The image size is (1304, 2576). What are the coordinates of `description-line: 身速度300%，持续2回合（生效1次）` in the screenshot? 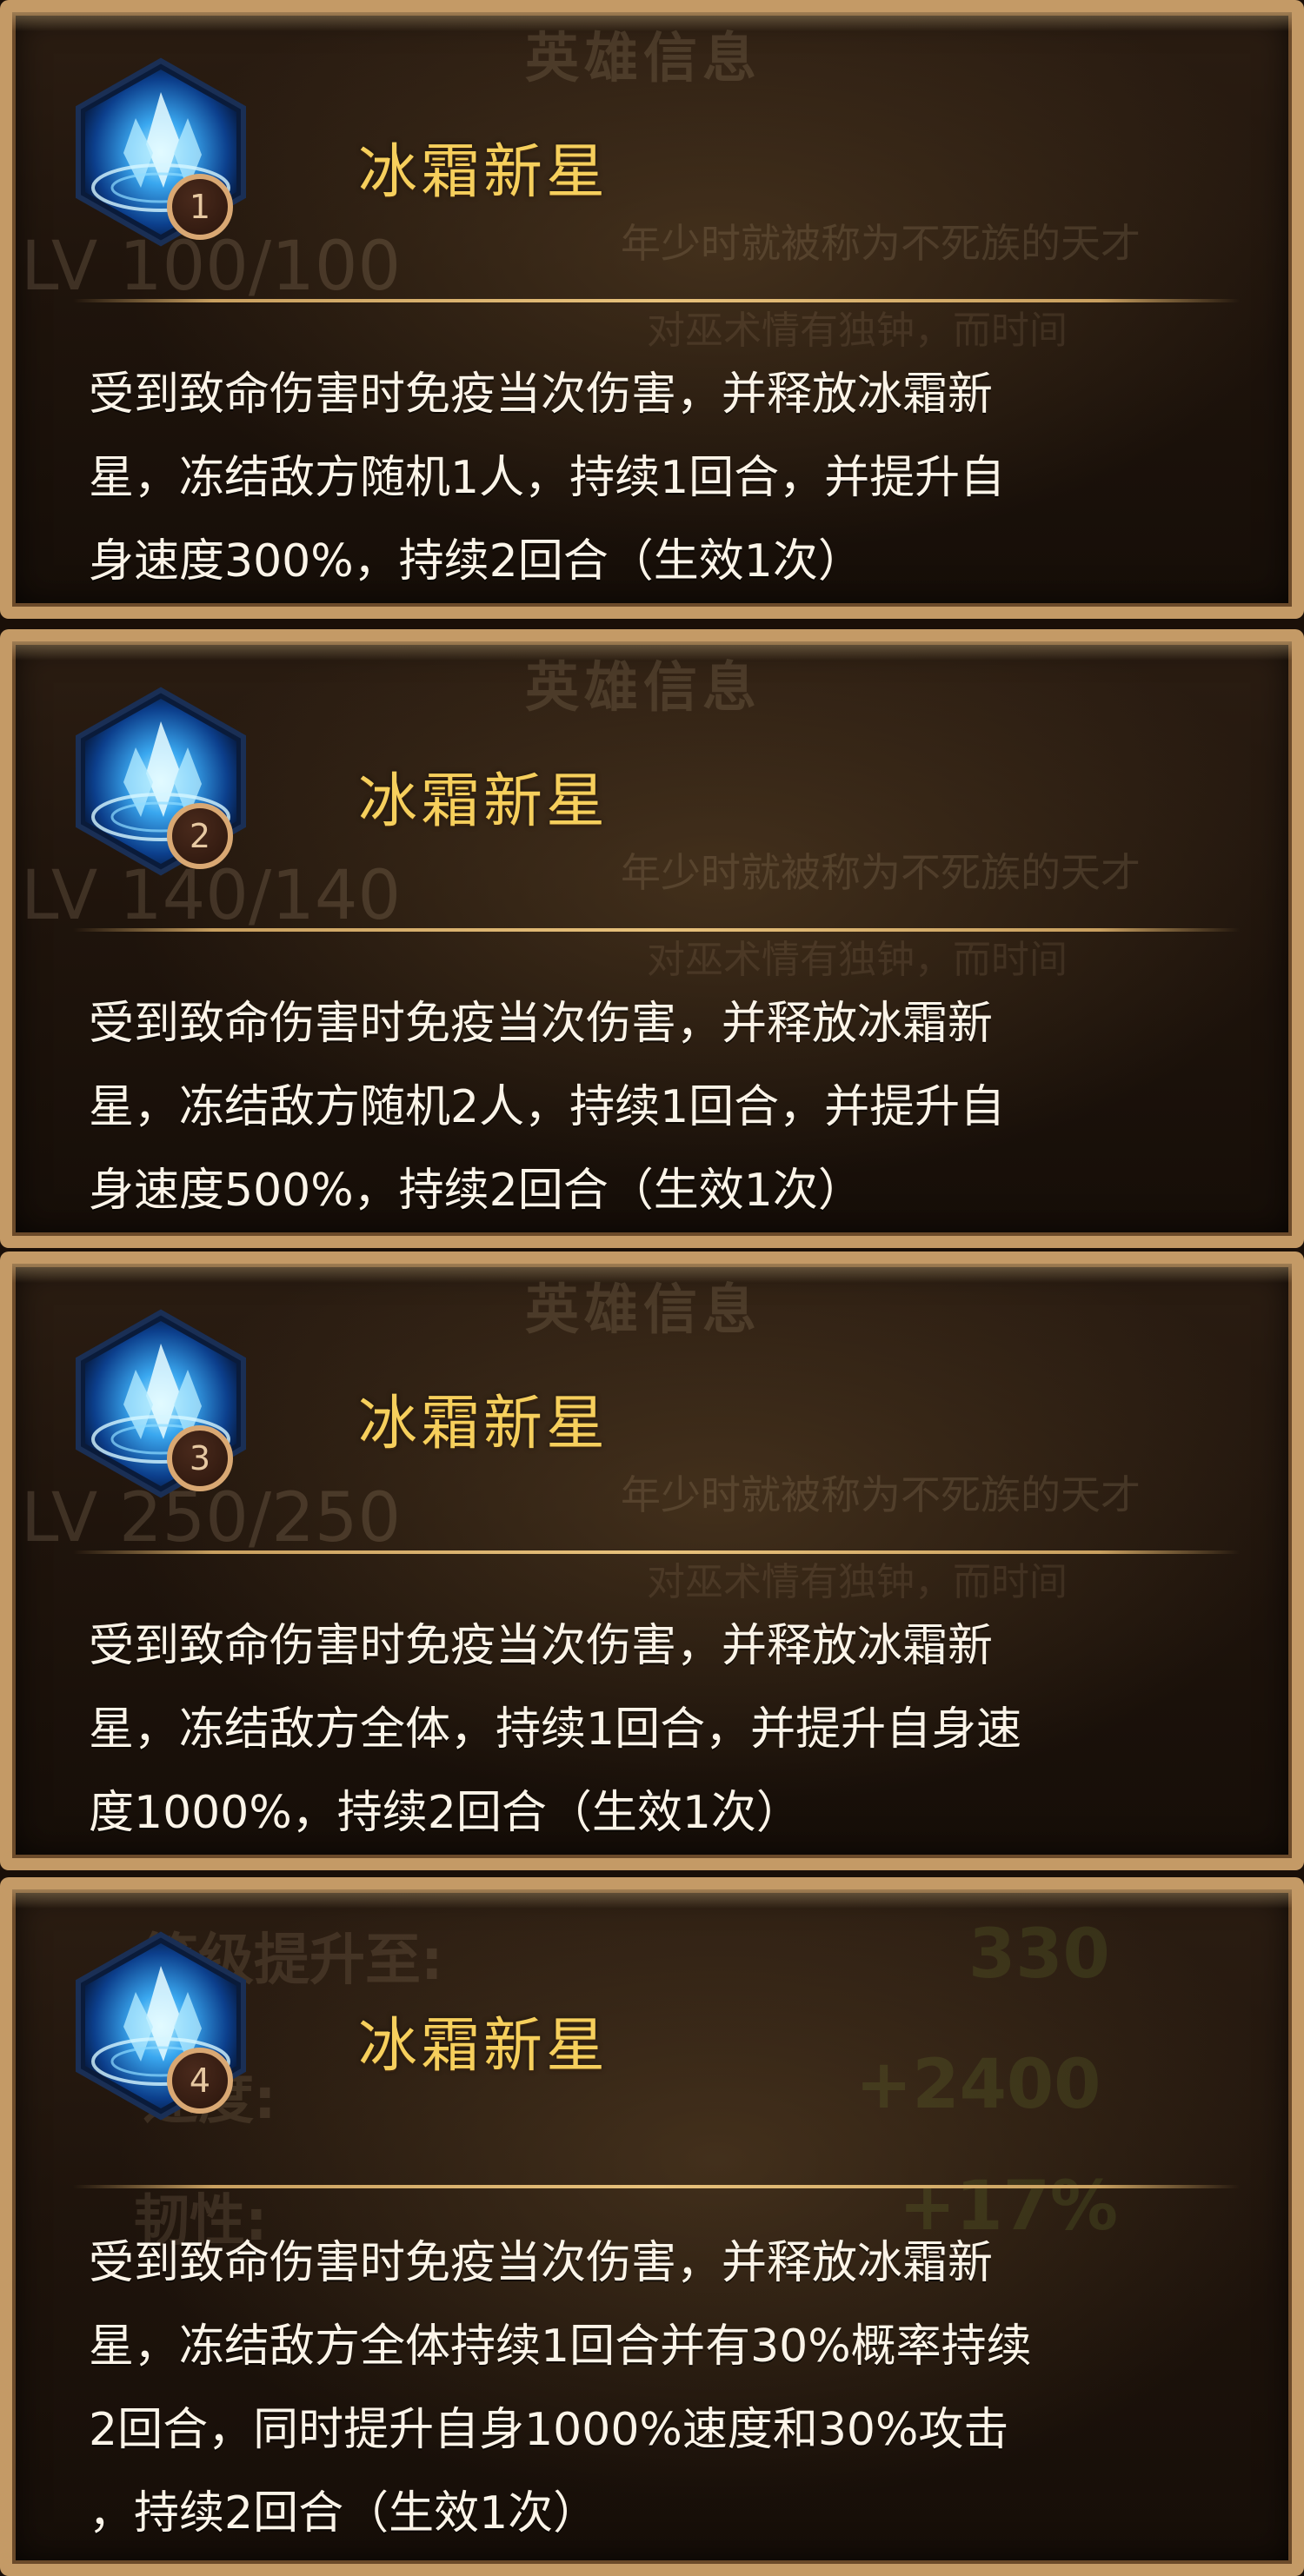 It's located at (476, 561).